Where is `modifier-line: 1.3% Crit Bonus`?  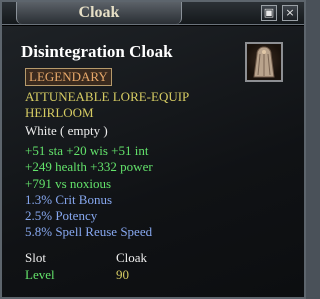 modifier-line: 1.3% Crit Bonus is located at coordinates (69, 199).